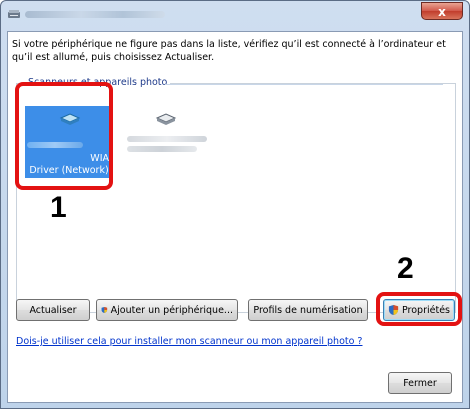  Describe the element at coordinates (14, 14) in the screenshot. I see `scanner-app-icon` at that location.